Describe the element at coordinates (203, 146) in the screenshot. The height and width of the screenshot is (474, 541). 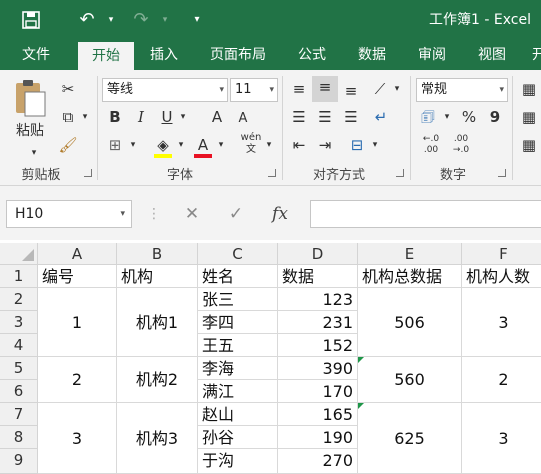
I see `font-color-icon: A` at that location.